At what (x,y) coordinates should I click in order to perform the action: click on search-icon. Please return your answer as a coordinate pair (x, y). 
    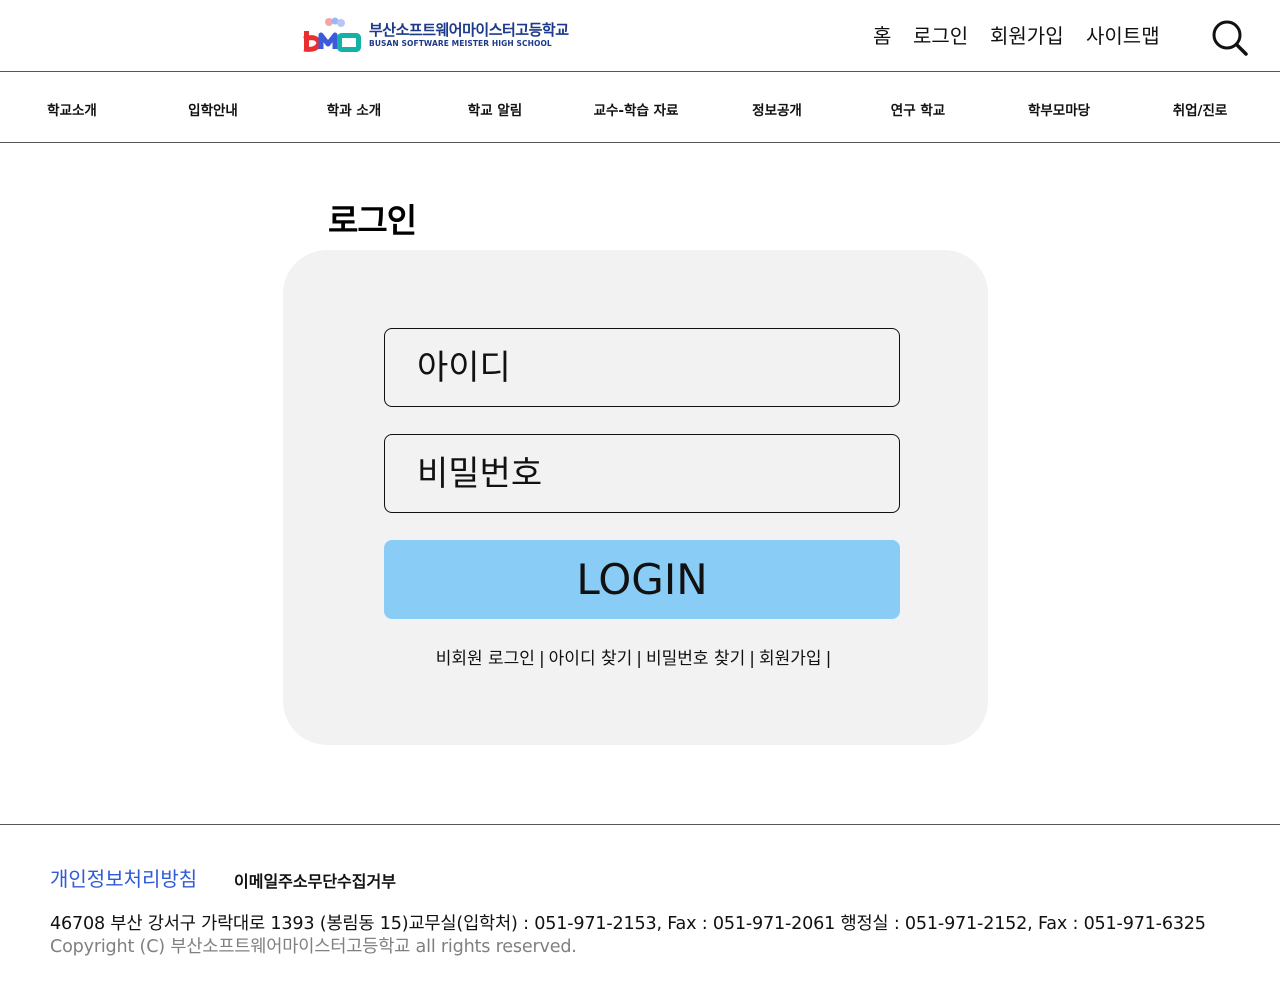
    Looking at the image, I should click on (1230, 38).